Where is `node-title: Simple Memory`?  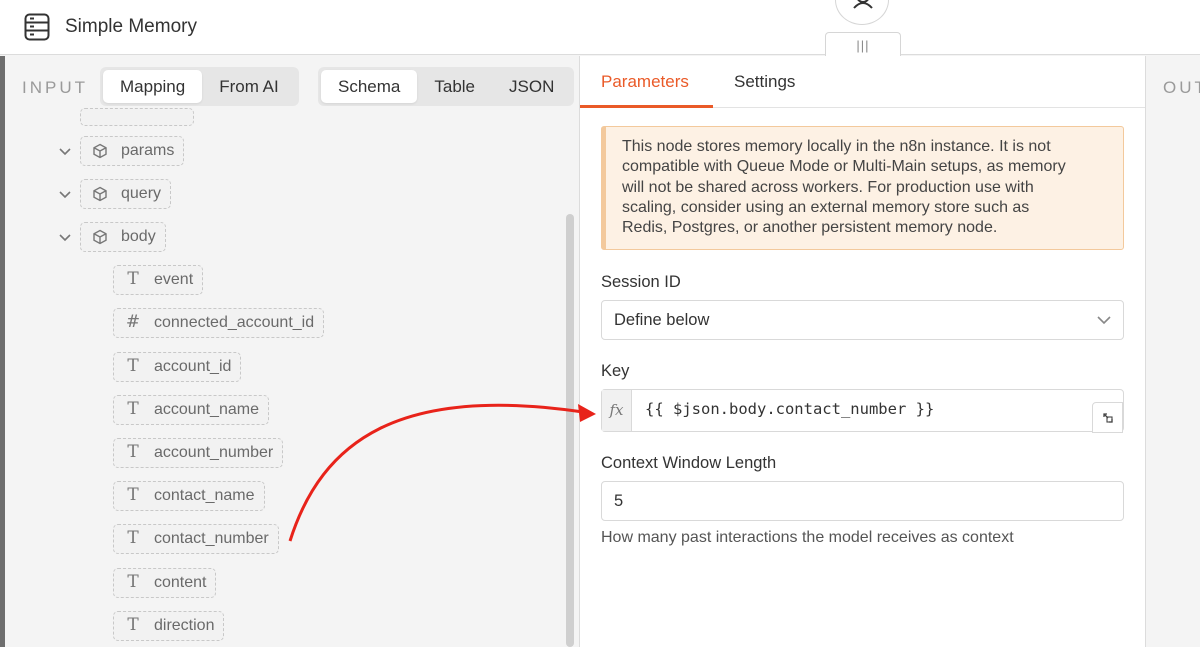 node-title: Simple Memory is located at coordinates (131, 26).